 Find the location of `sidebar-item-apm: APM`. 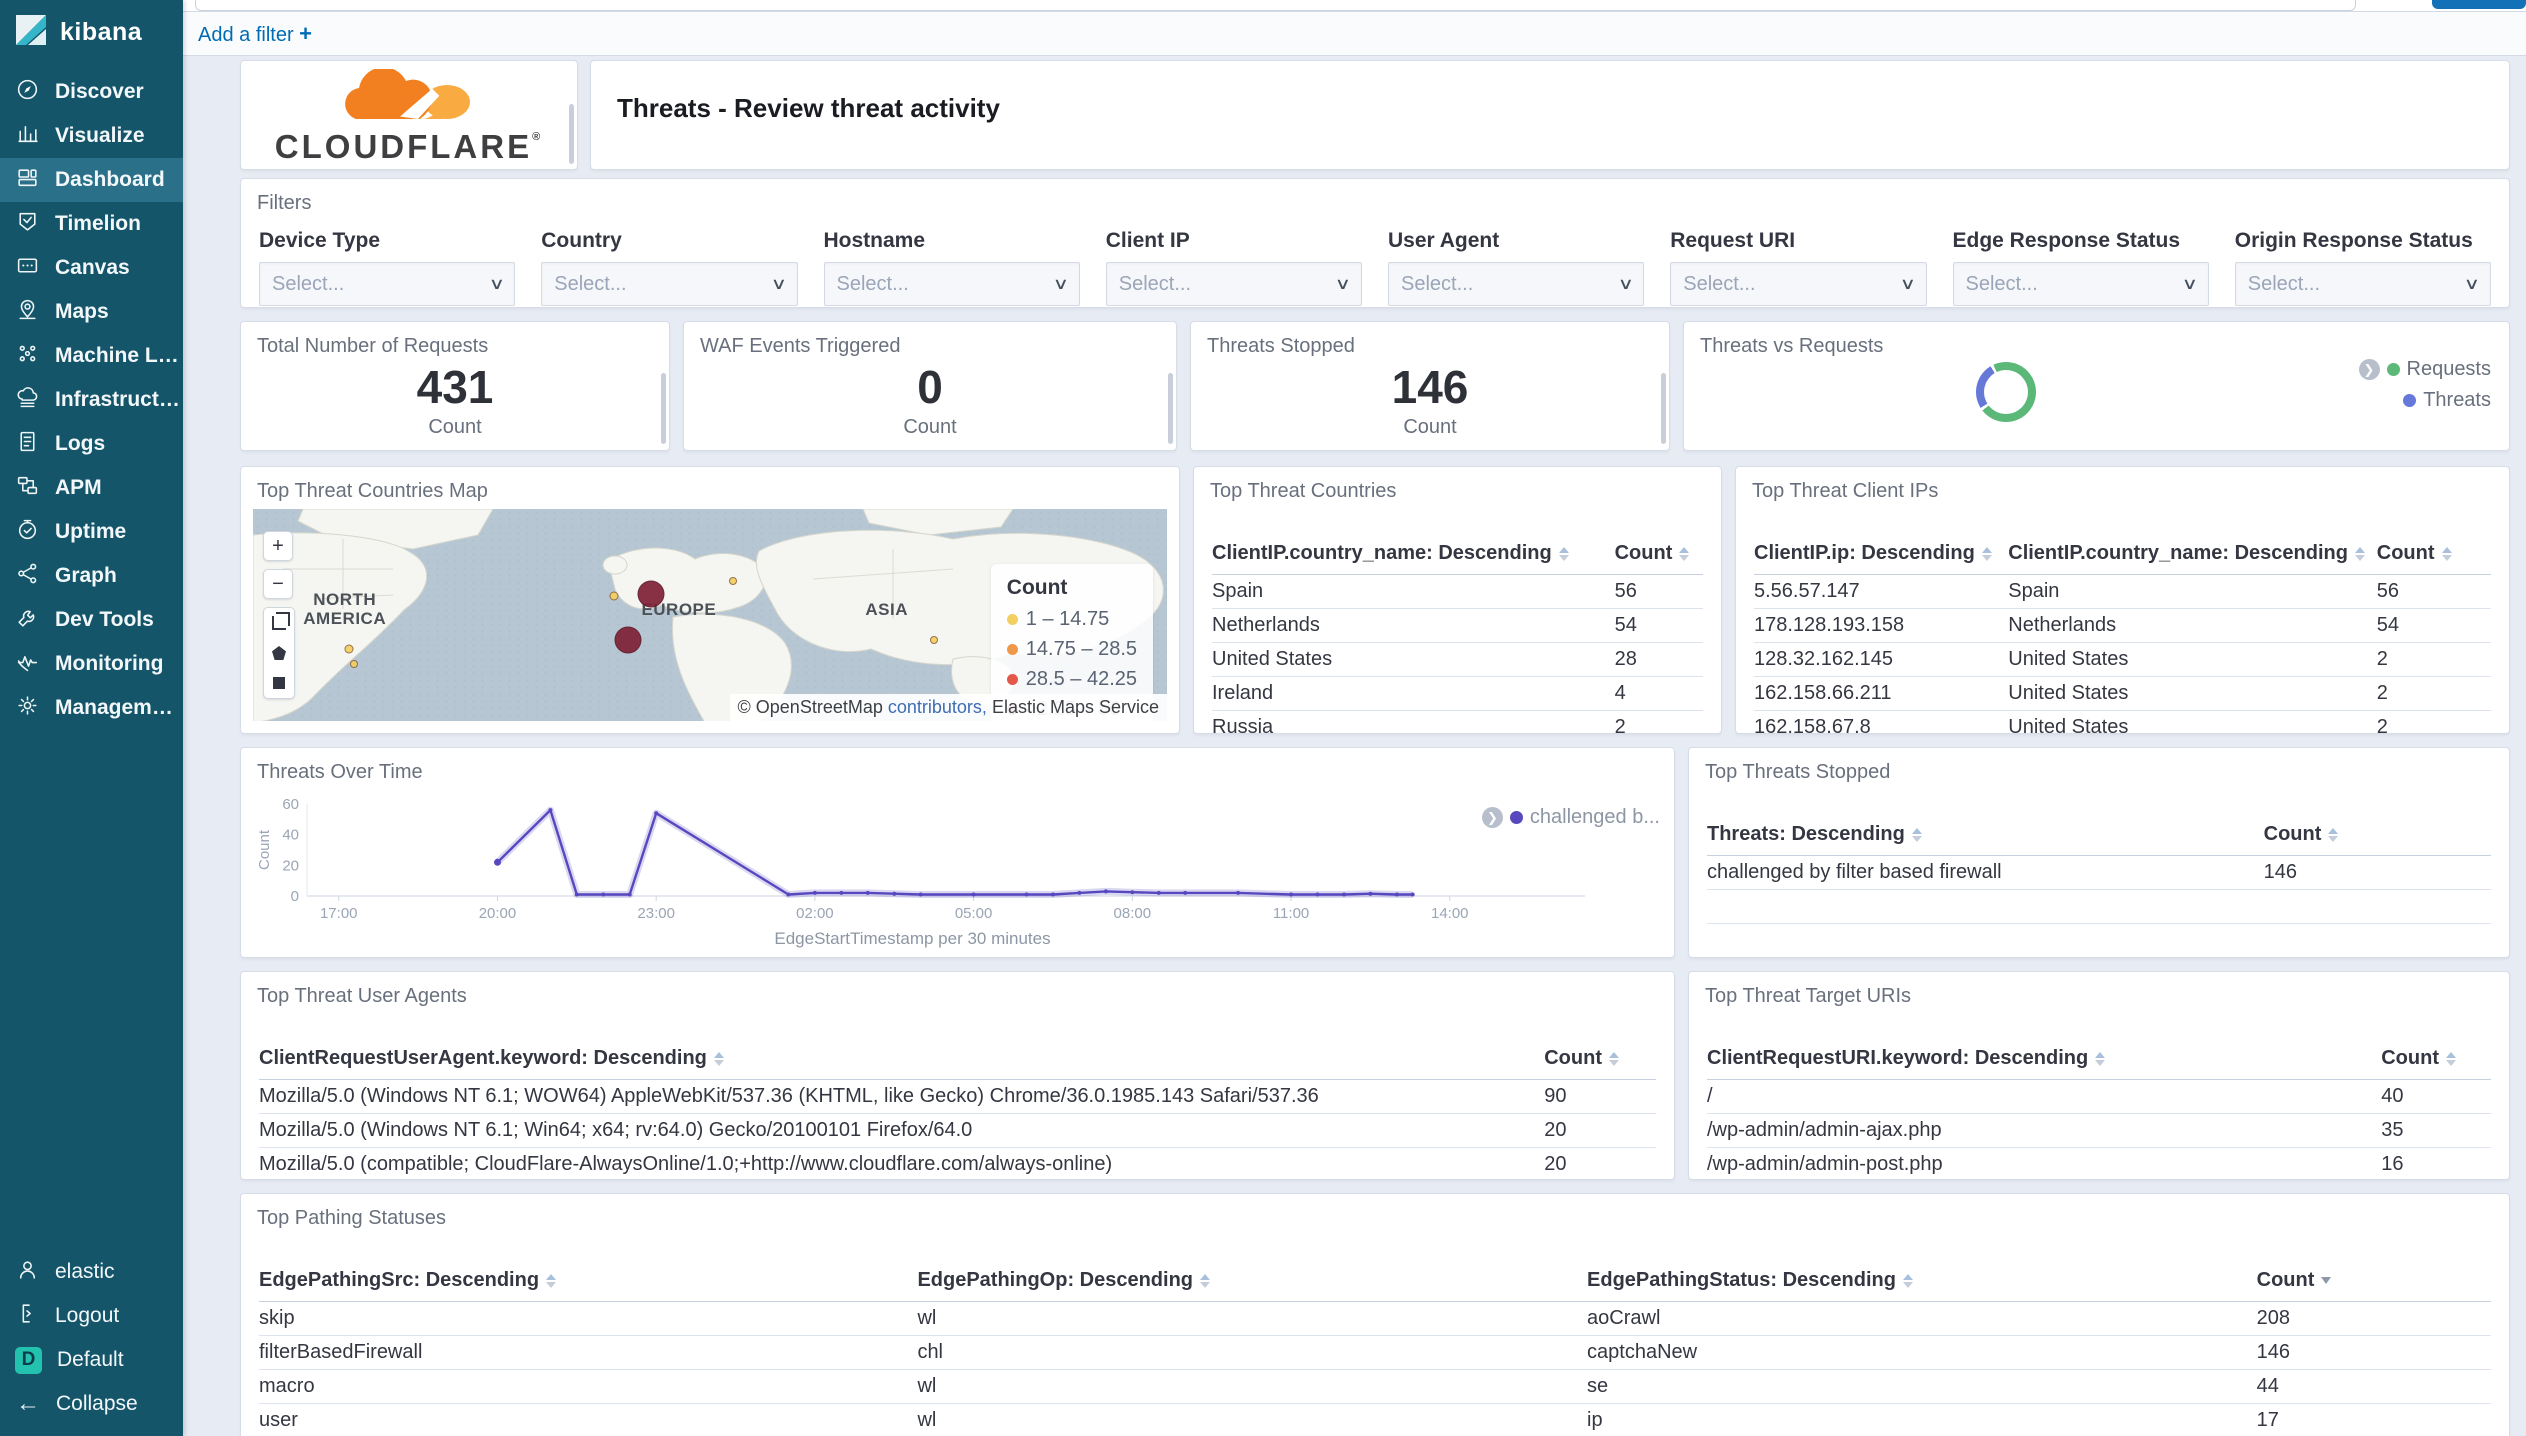

sidebar-item-apm: APM is located at coordinates (91, 488).